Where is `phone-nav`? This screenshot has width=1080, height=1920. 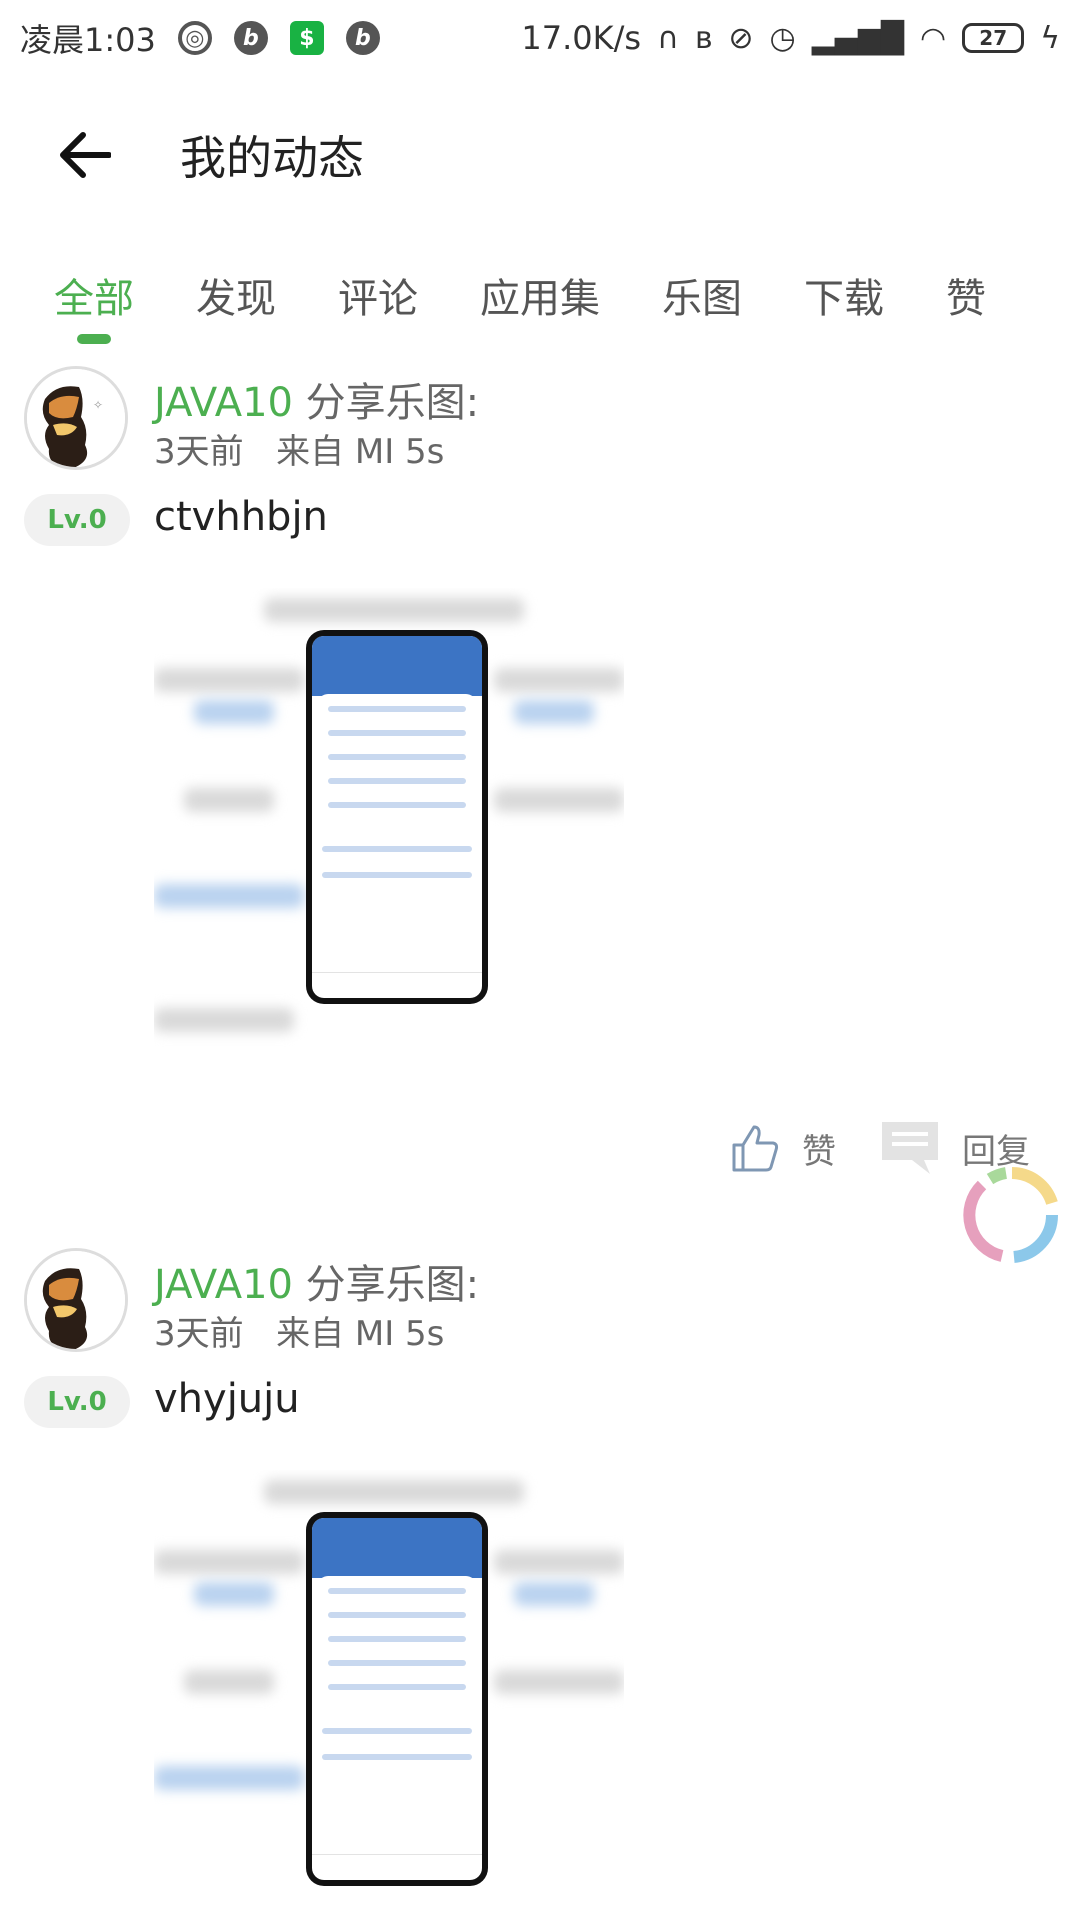
phone-nav is located at coordinates (397, 1867).